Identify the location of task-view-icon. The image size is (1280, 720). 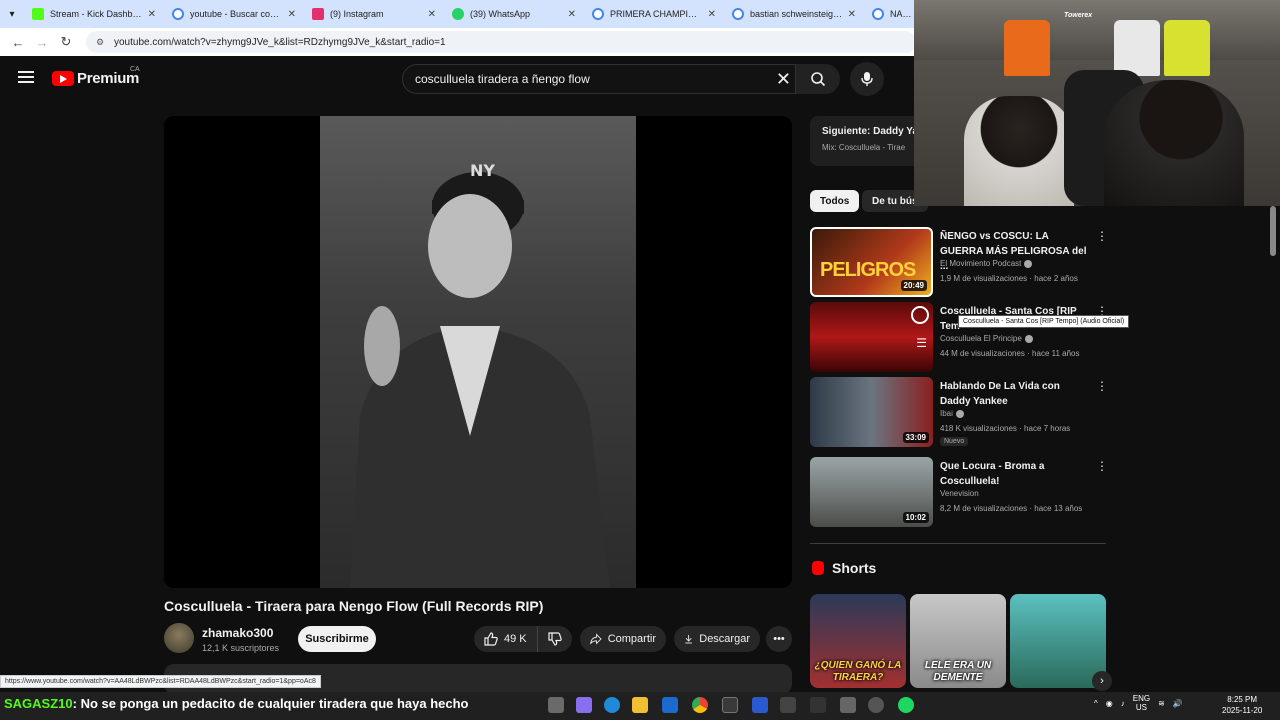
(556, 705).